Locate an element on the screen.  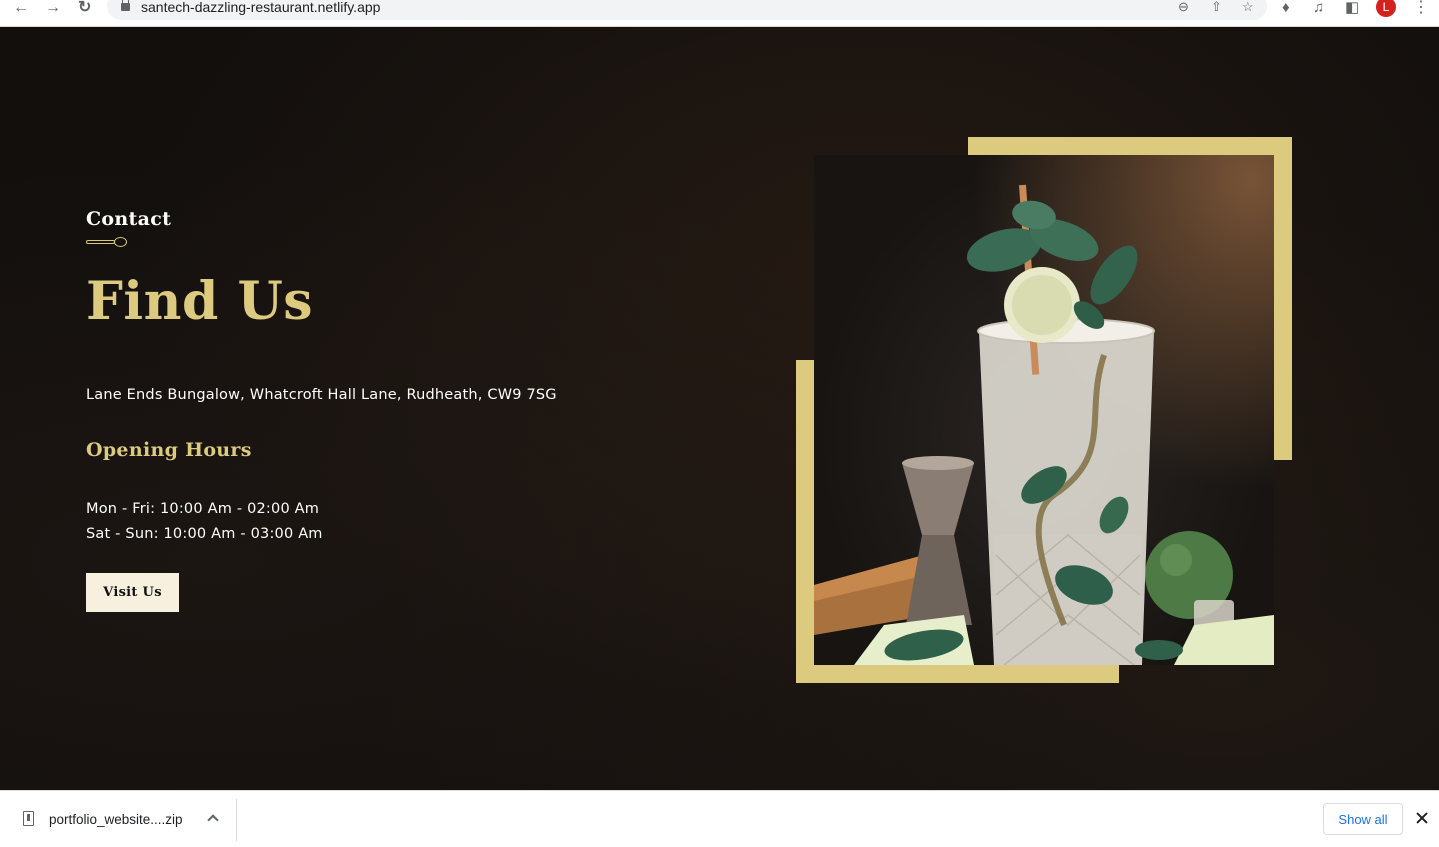
page-title: Find Us is located at coordinates (200, 301).